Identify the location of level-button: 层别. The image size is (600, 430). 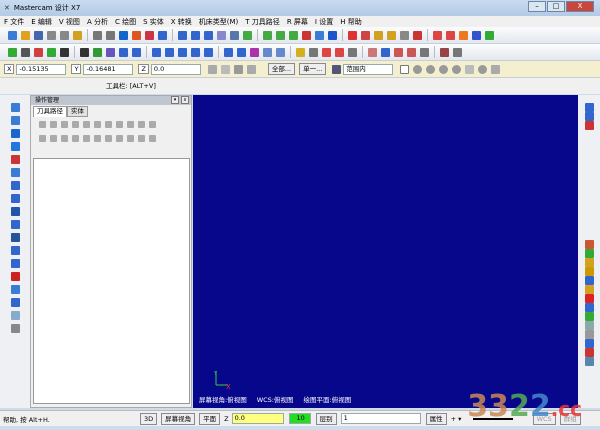
(326, 418).